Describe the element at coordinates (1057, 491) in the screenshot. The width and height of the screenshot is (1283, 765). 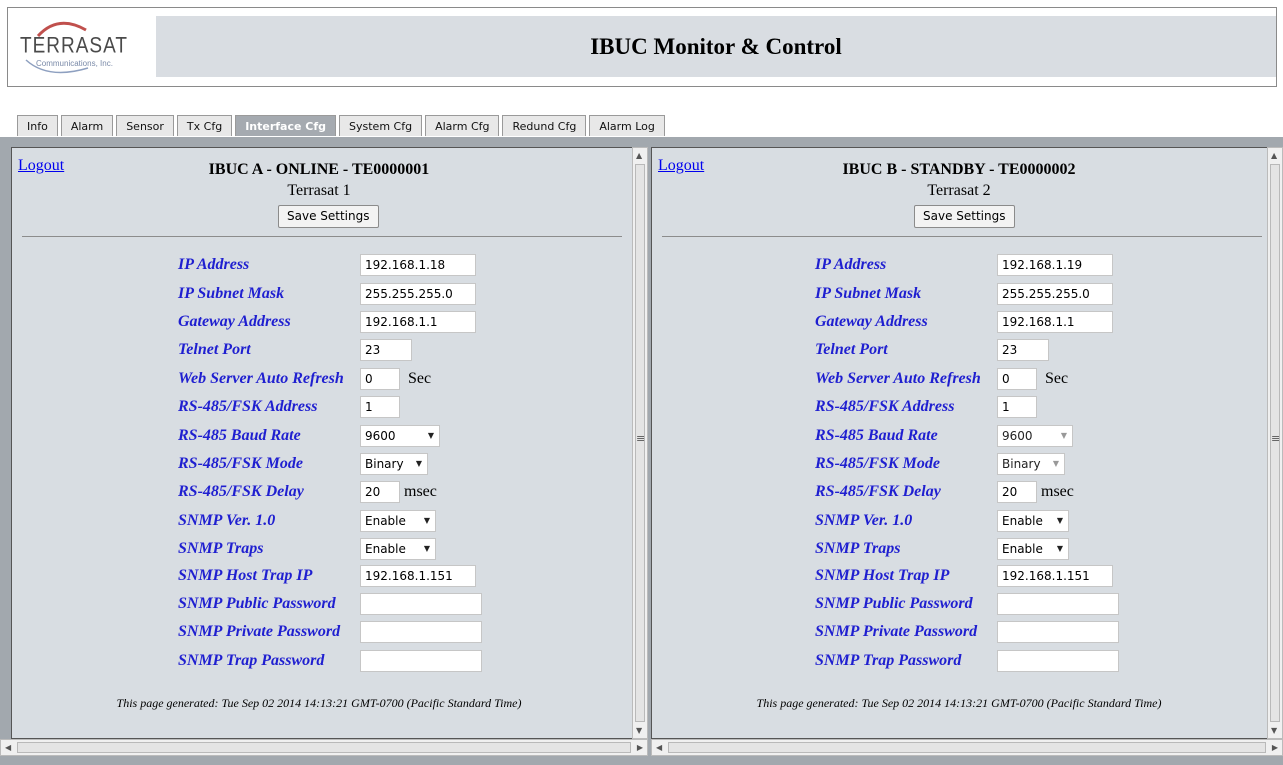
I see `unit-msec: msec` at that location.